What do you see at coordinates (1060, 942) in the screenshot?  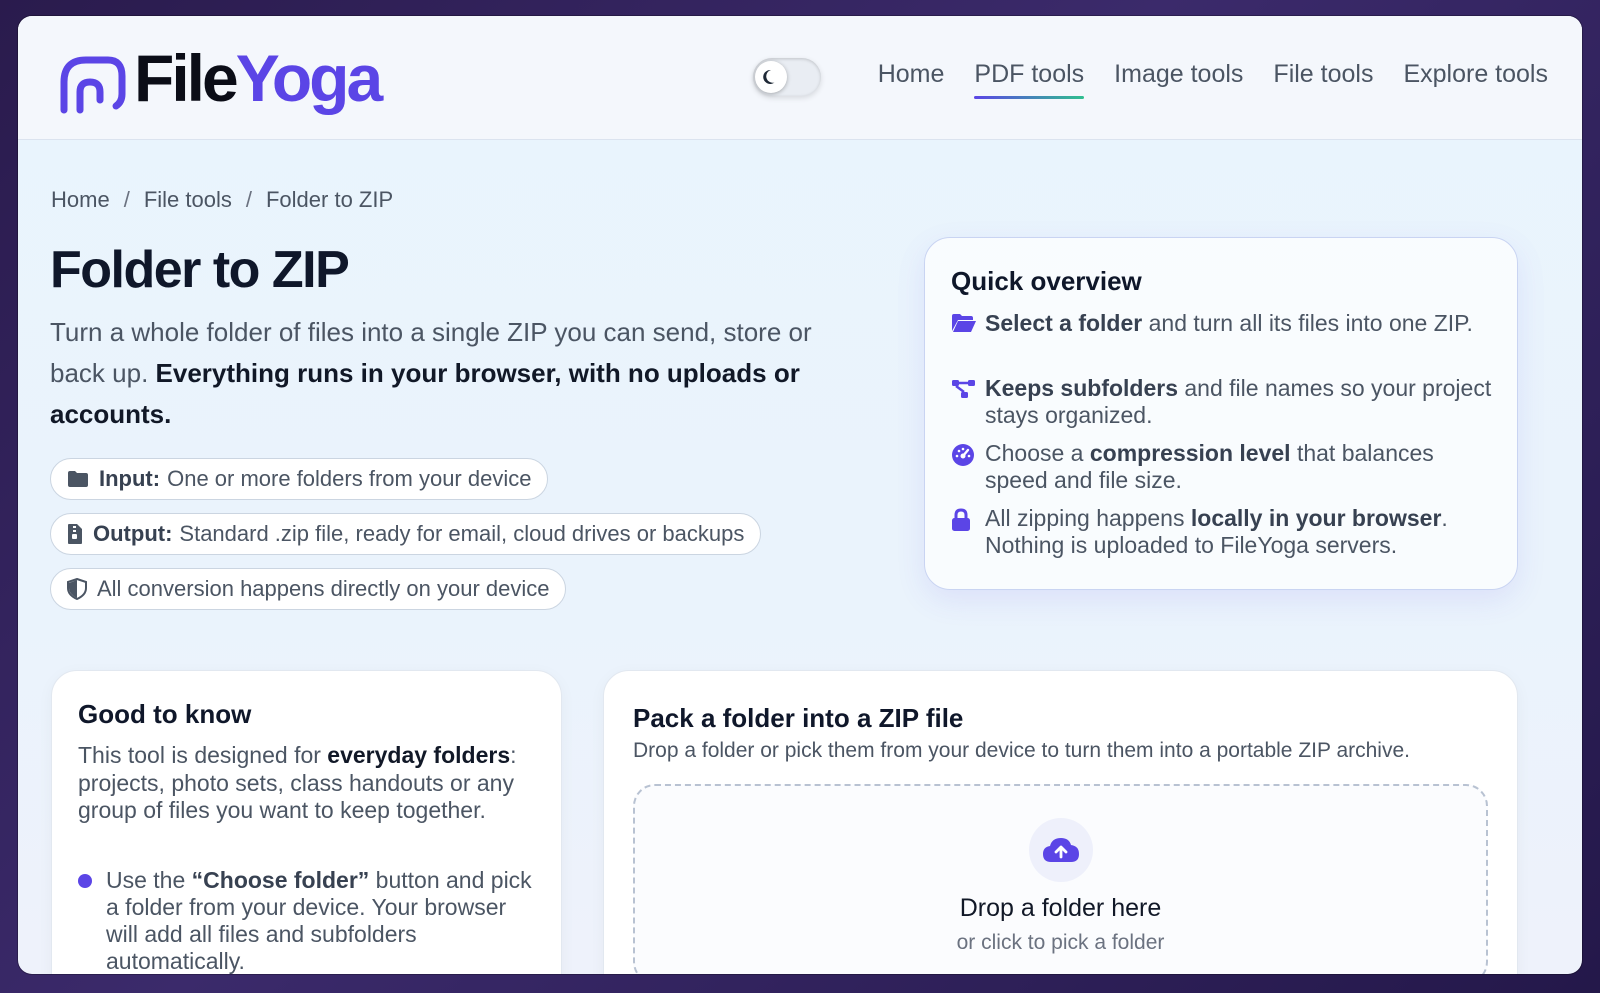 I see `dropzone-subtitle: or click to pick a folder` at bounding box center [1060, 942].